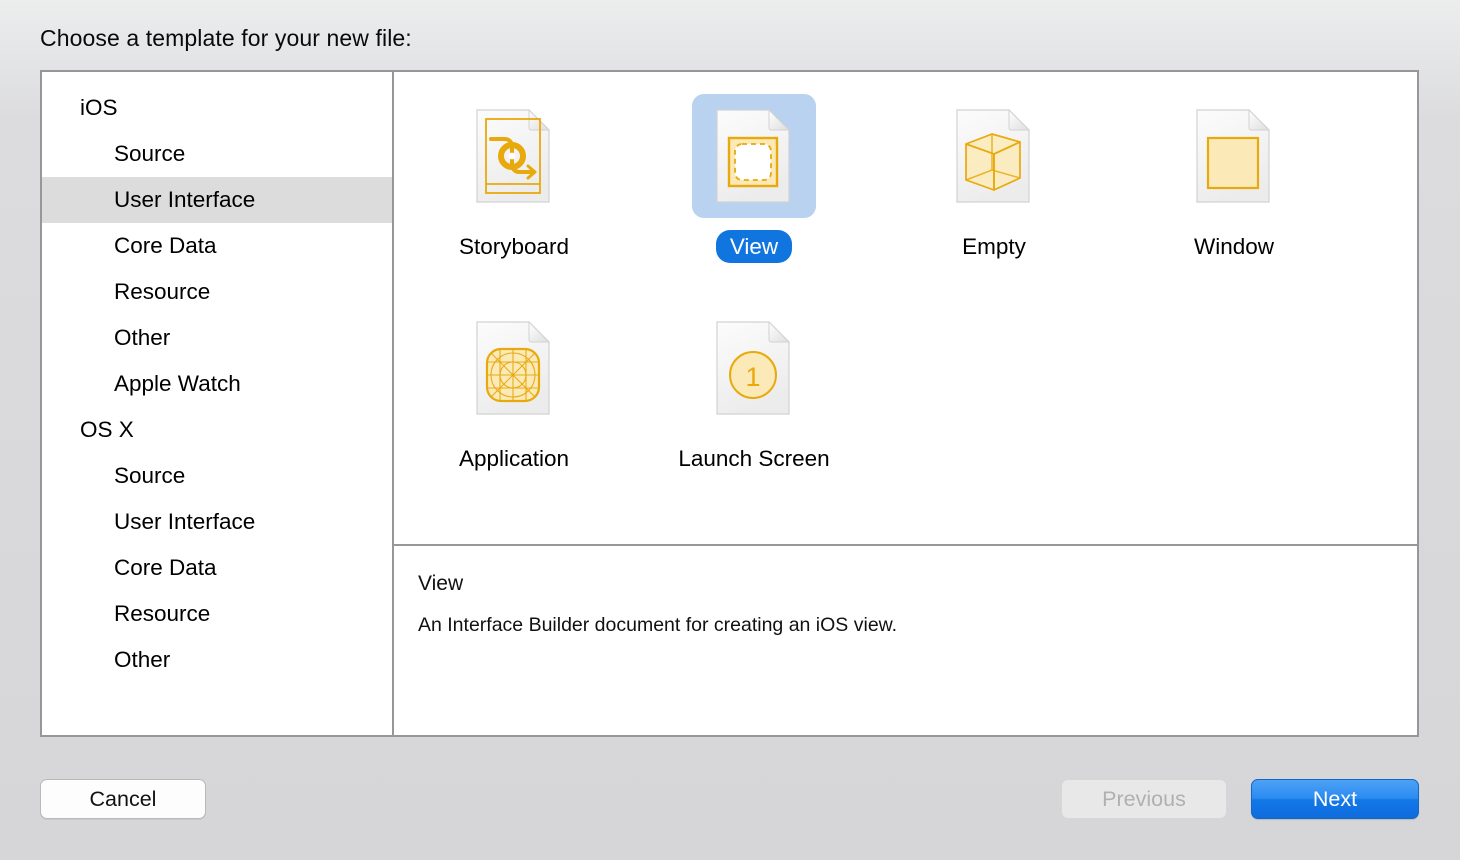  I want to click on template-item-empty: Empty, so click(994, 198).